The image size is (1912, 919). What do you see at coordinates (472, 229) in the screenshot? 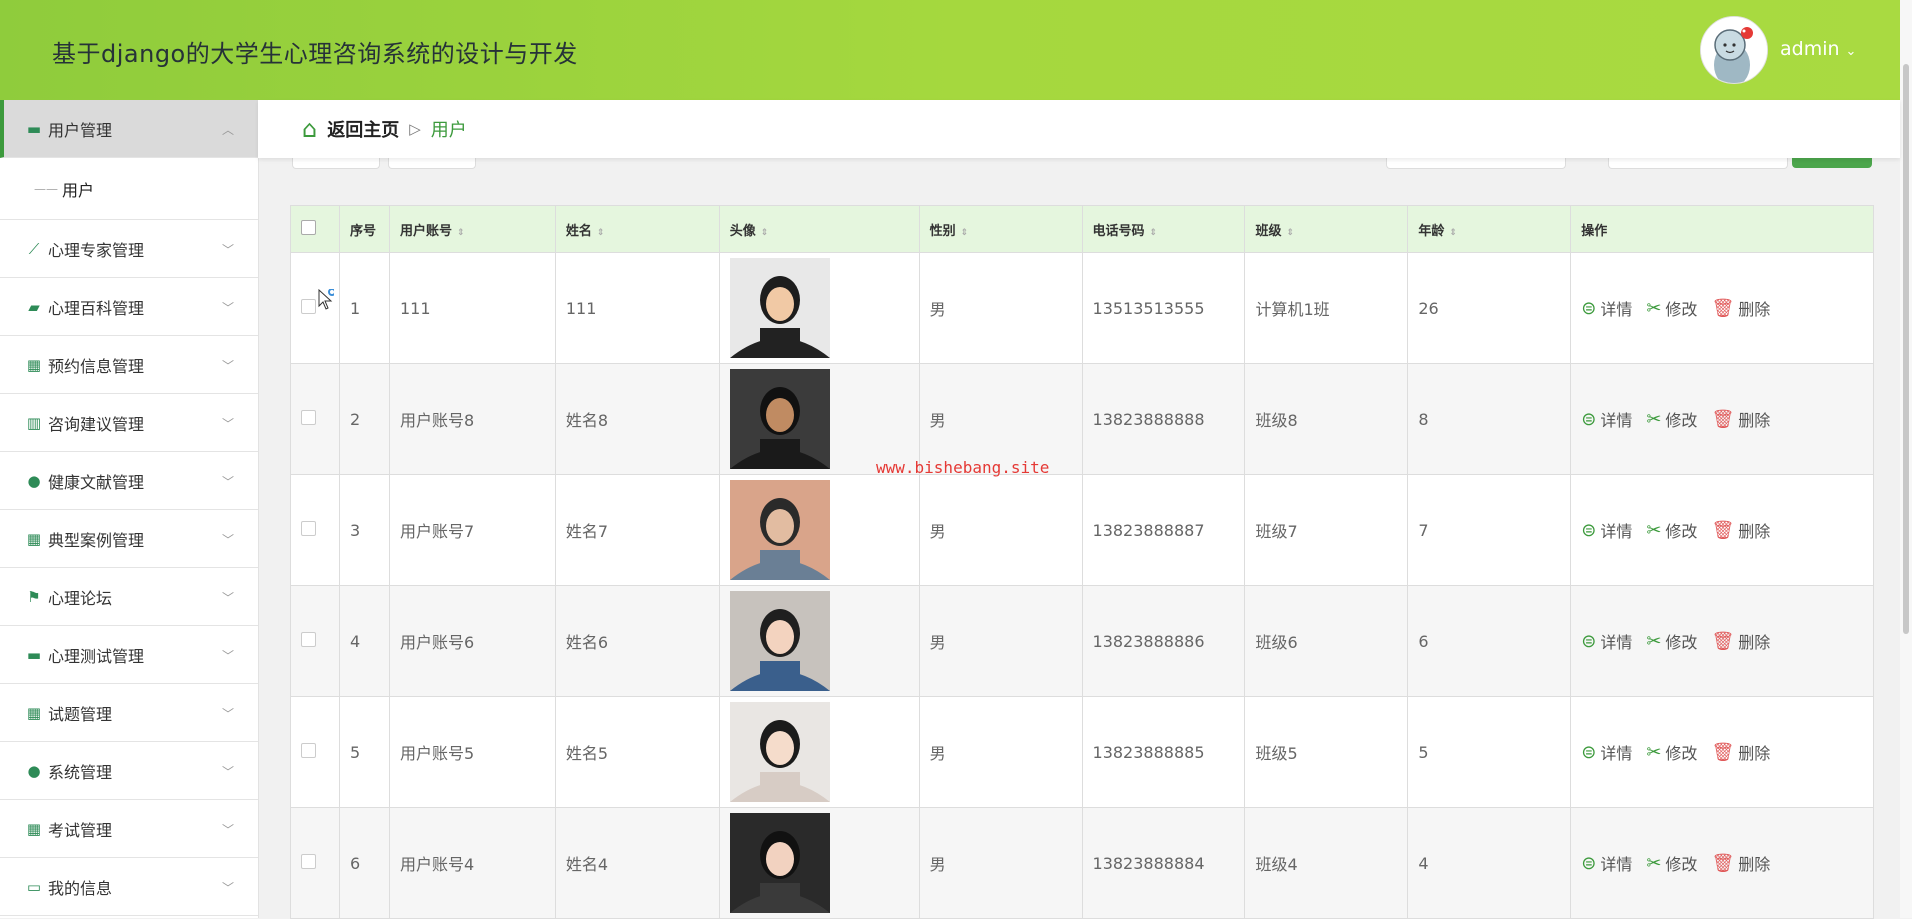
I see `column-header-account: 用户账号 ⇕` at bounding box center [472, 229].